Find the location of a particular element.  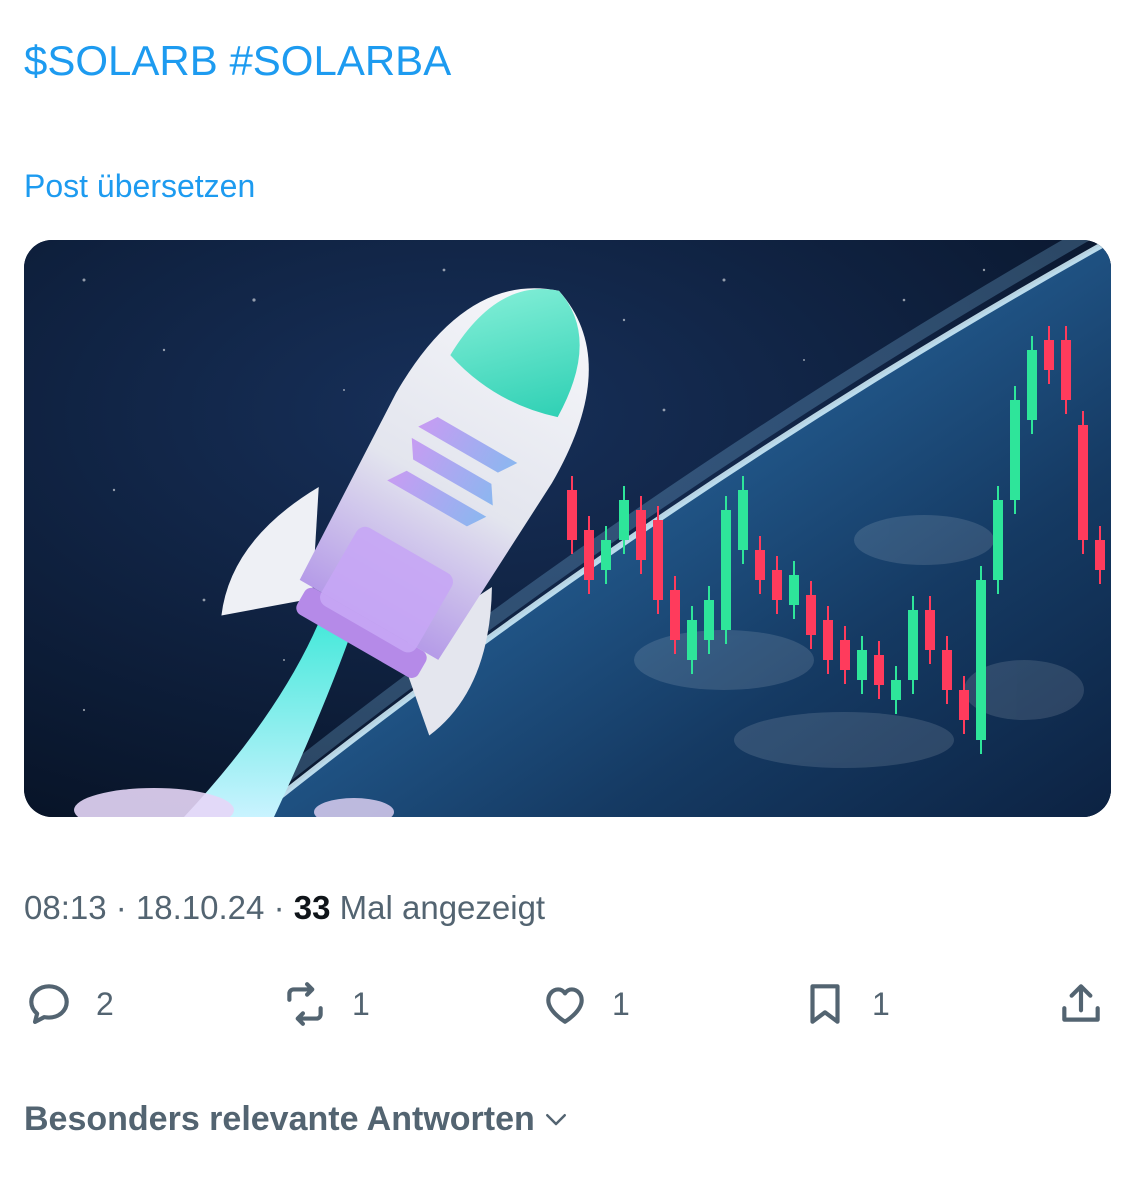

chevron-down-icon is located at coordinates (555, 1120).